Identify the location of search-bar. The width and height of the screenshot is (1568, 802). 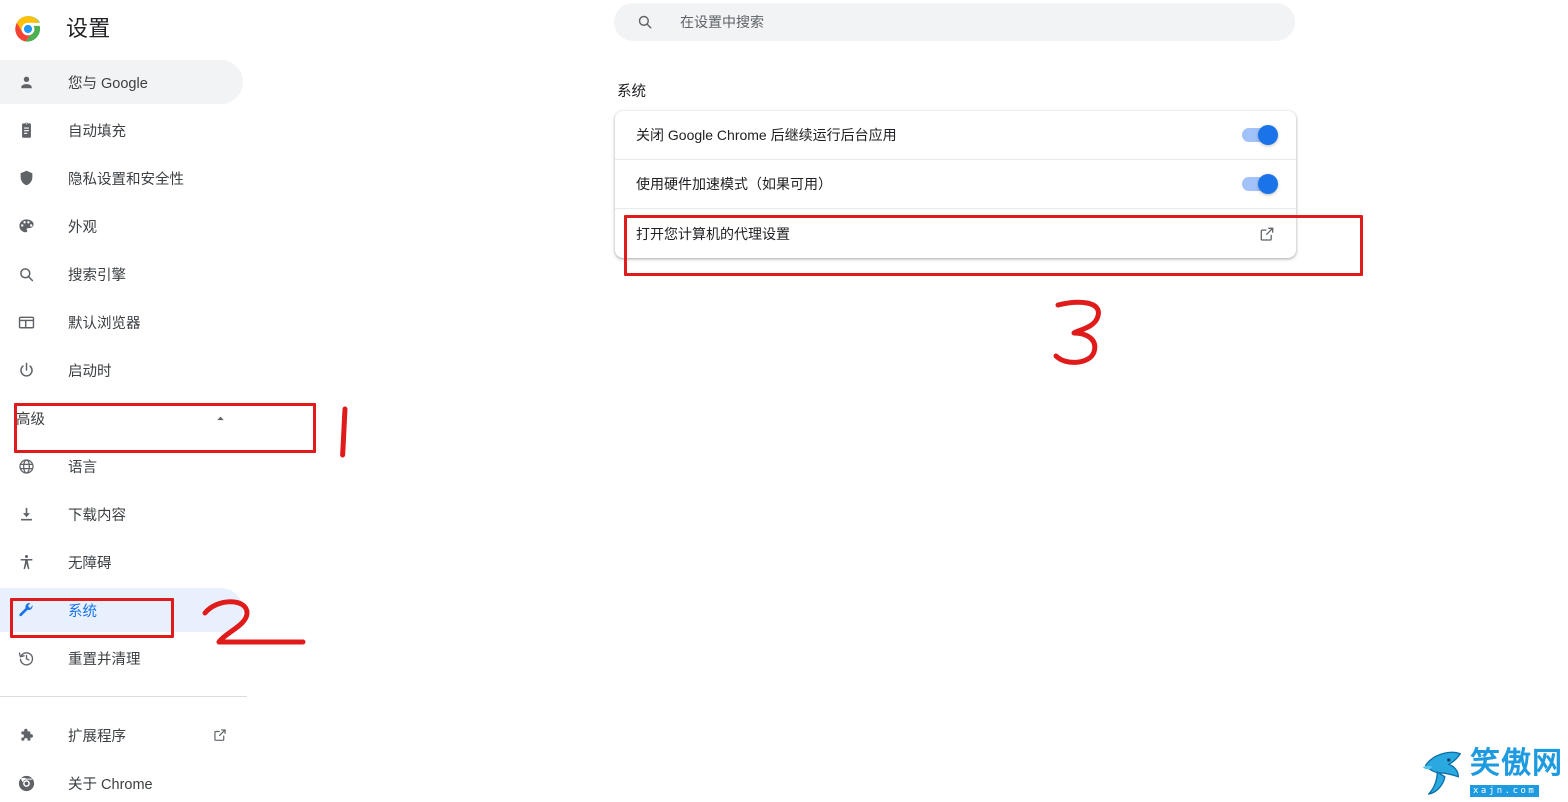
(954, 22).